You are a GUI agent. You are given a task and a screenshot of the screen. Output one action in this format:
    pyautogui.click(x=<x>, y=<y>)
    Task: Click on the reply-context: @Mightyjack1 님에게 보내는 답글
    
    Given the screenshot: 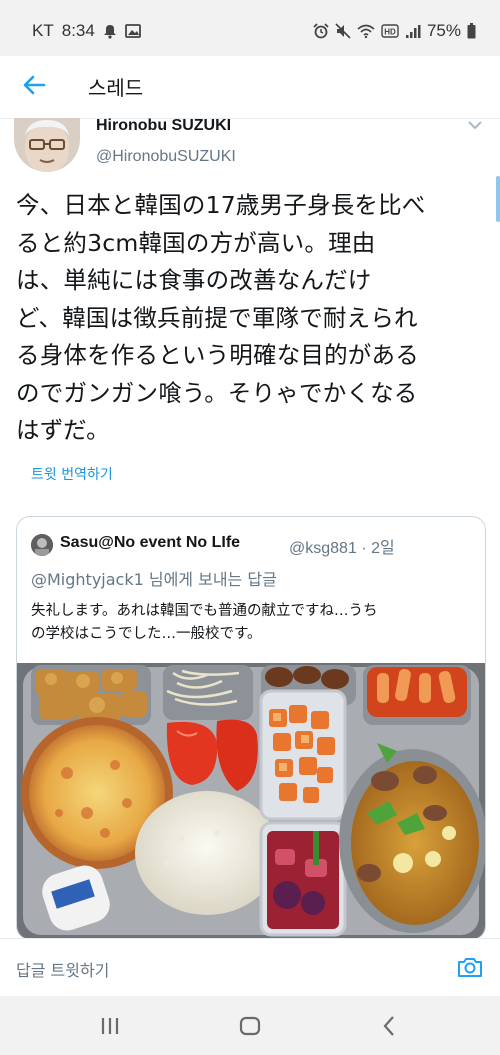 What is the action you would take?
    pyautogui.click(x=154, y=578)
    